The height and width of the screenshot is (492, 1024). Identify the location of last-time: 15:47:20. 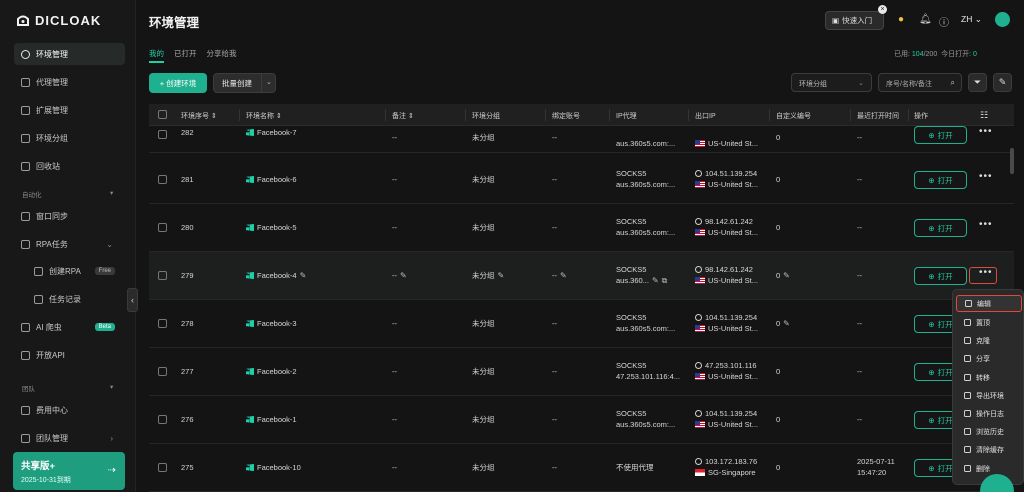
(872, 472).